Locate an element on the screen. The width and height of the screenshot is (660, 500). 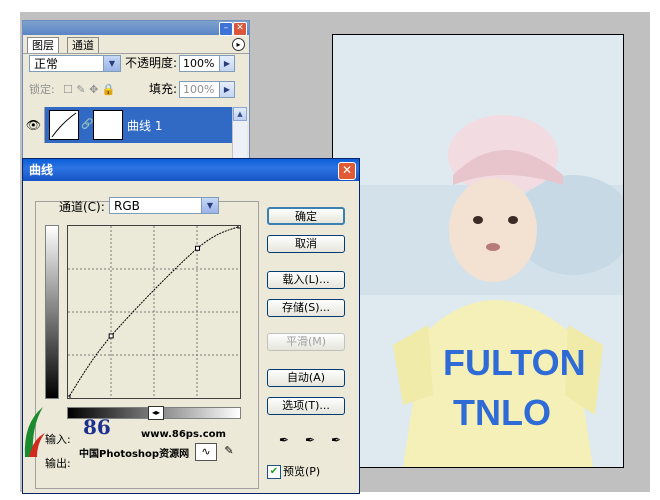
auto-button: 自动(A) is located at coordinates (306, 378).